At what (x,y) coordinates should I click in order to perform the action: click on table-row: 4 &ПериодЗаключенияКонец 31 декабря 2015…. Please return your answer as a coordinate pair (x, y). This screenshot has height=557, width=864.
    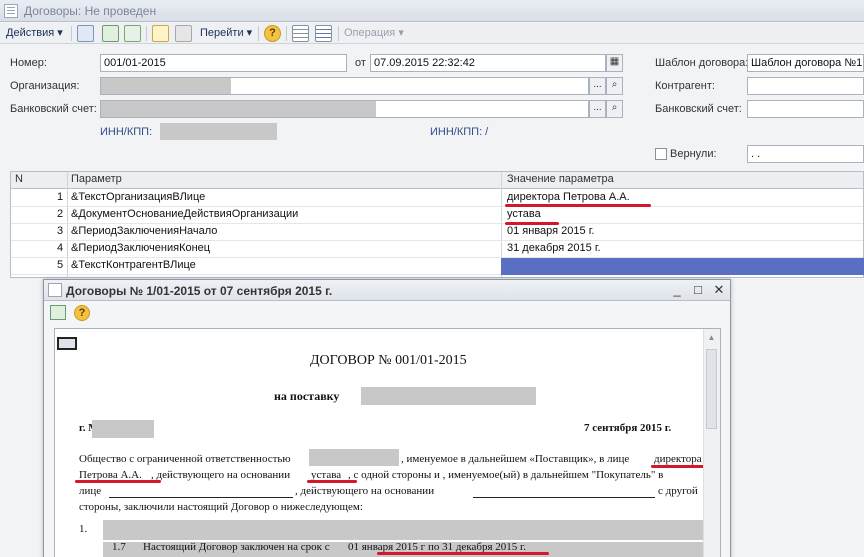
    Looking at the image, I should click on (437, 249).